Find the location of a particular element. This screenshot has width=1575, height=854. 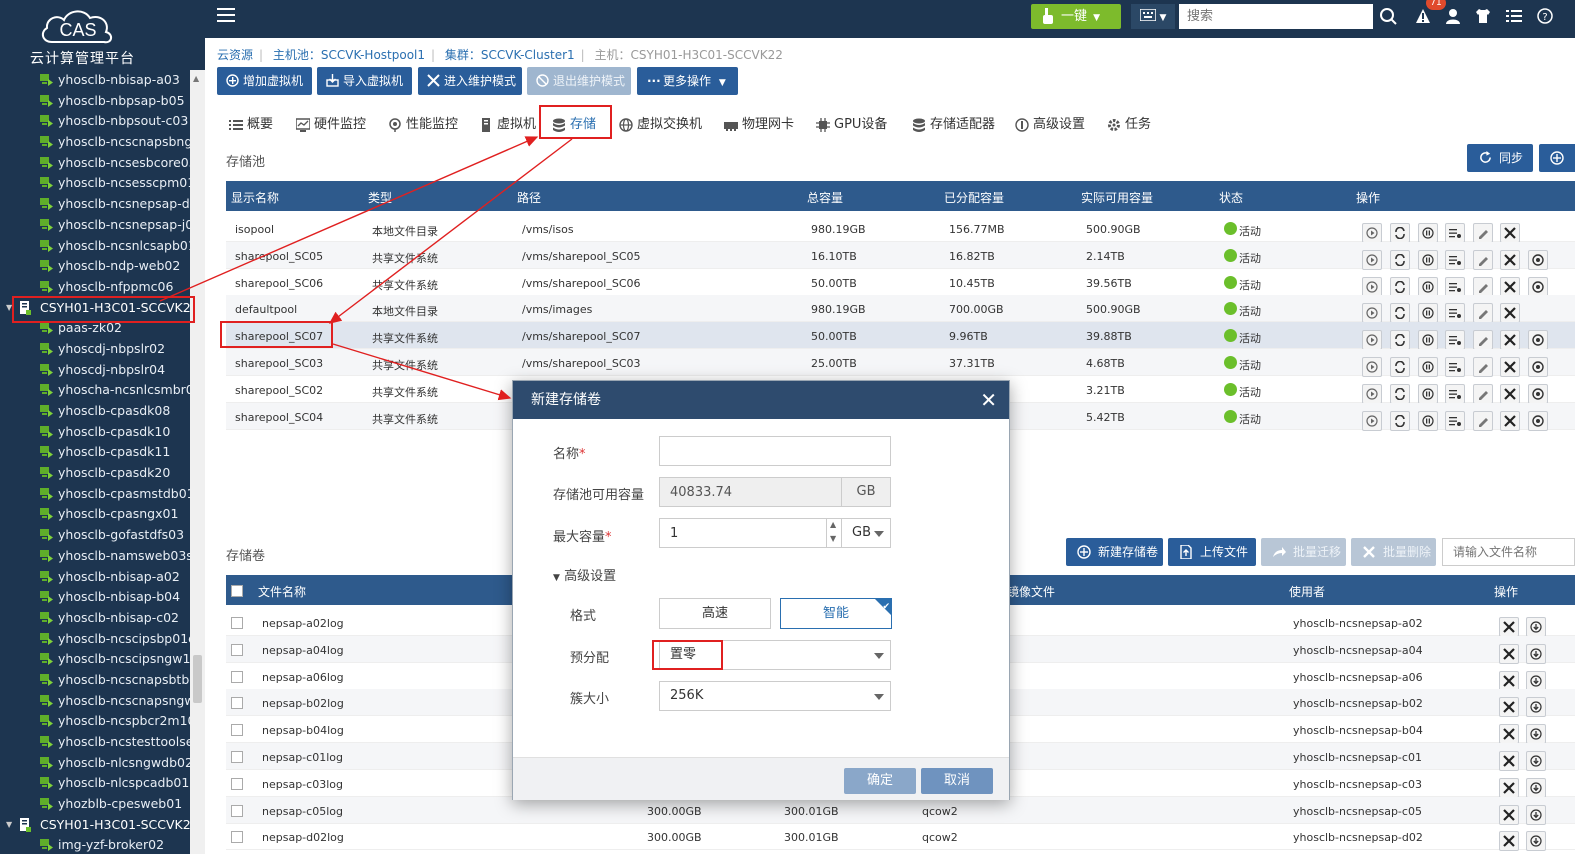

pool-name: sharepool_SC04 is located at coordinates (279, 417).